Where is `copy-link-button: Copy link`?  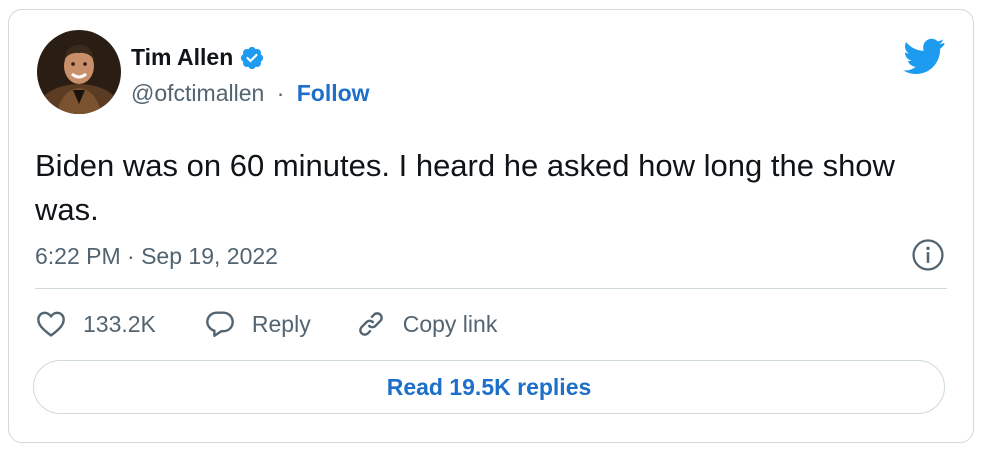
copy-link-button: Copy link is located at coordinates (426, 324).